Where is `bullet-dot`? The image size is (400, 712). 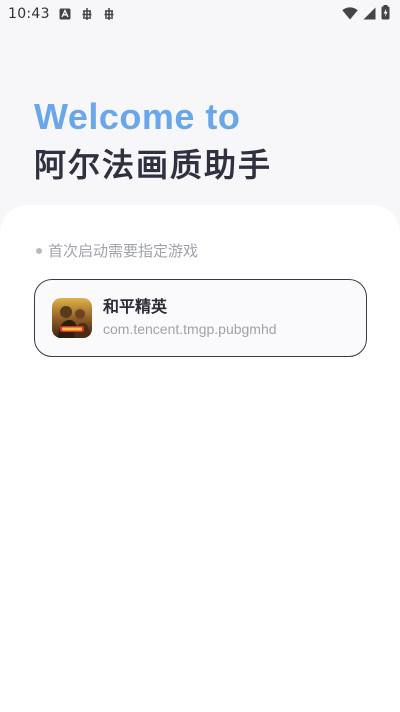
bullet-dot is located at coordinates (39, 250).